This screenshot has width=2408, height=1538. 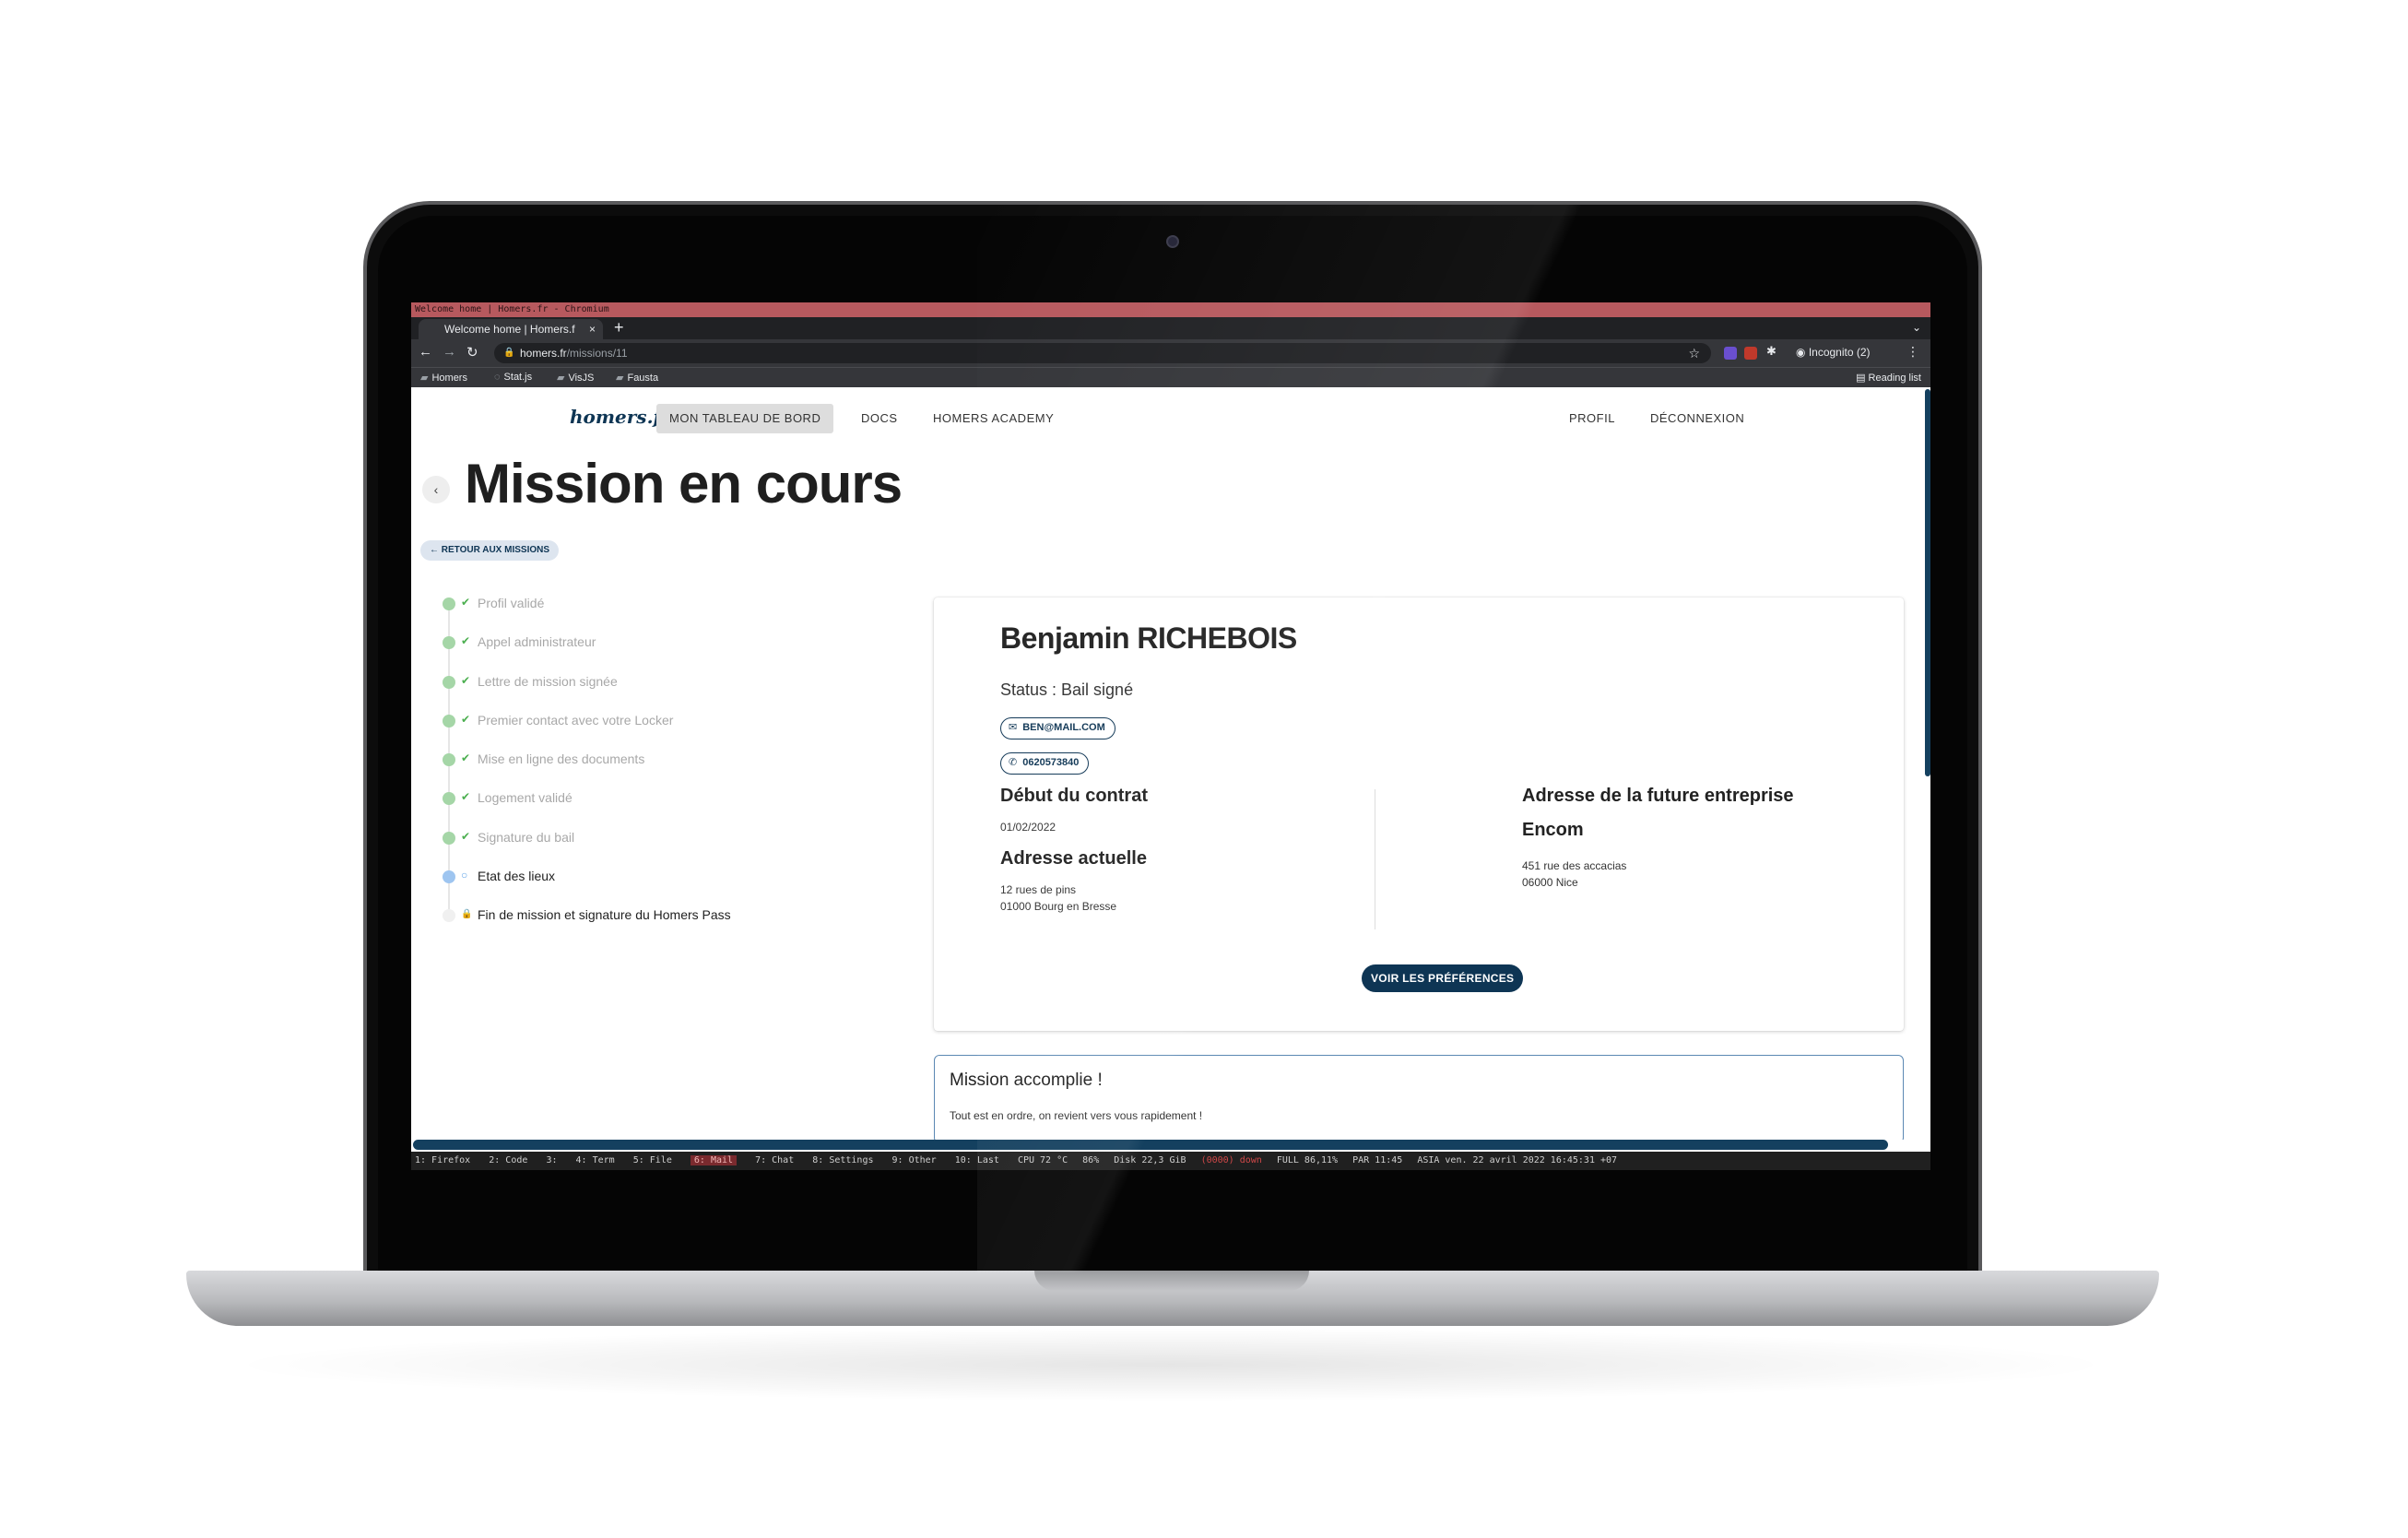 I want to click on workspace-item: 4: Term, so click(x=596, y=1160).